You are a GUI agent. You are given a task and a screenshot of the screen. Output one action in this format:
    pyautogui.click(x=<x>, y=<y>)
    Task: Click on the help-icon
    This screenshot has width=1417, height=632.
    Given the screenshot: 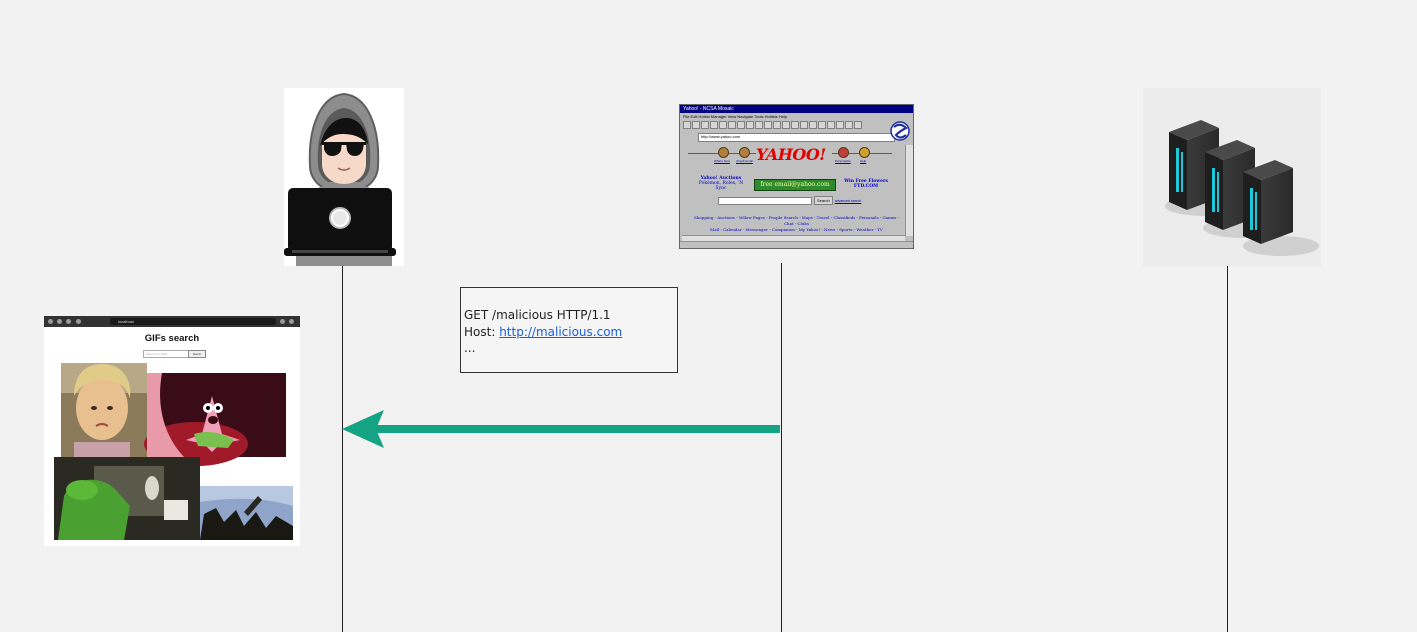 What is the action you would take?
    pyautogui.click(x=864, y=152)
    